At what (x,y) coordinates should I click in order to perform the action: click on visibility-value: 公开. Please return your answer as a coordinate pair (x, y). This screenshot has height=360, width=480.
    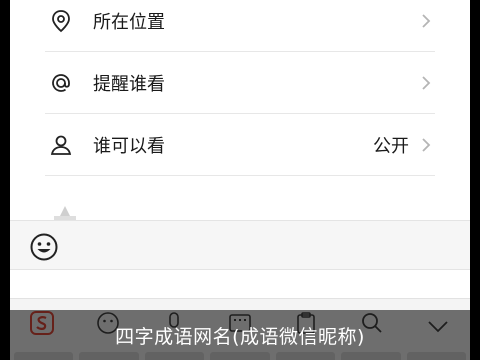
    Looking at the image, I should click on (391, 146).